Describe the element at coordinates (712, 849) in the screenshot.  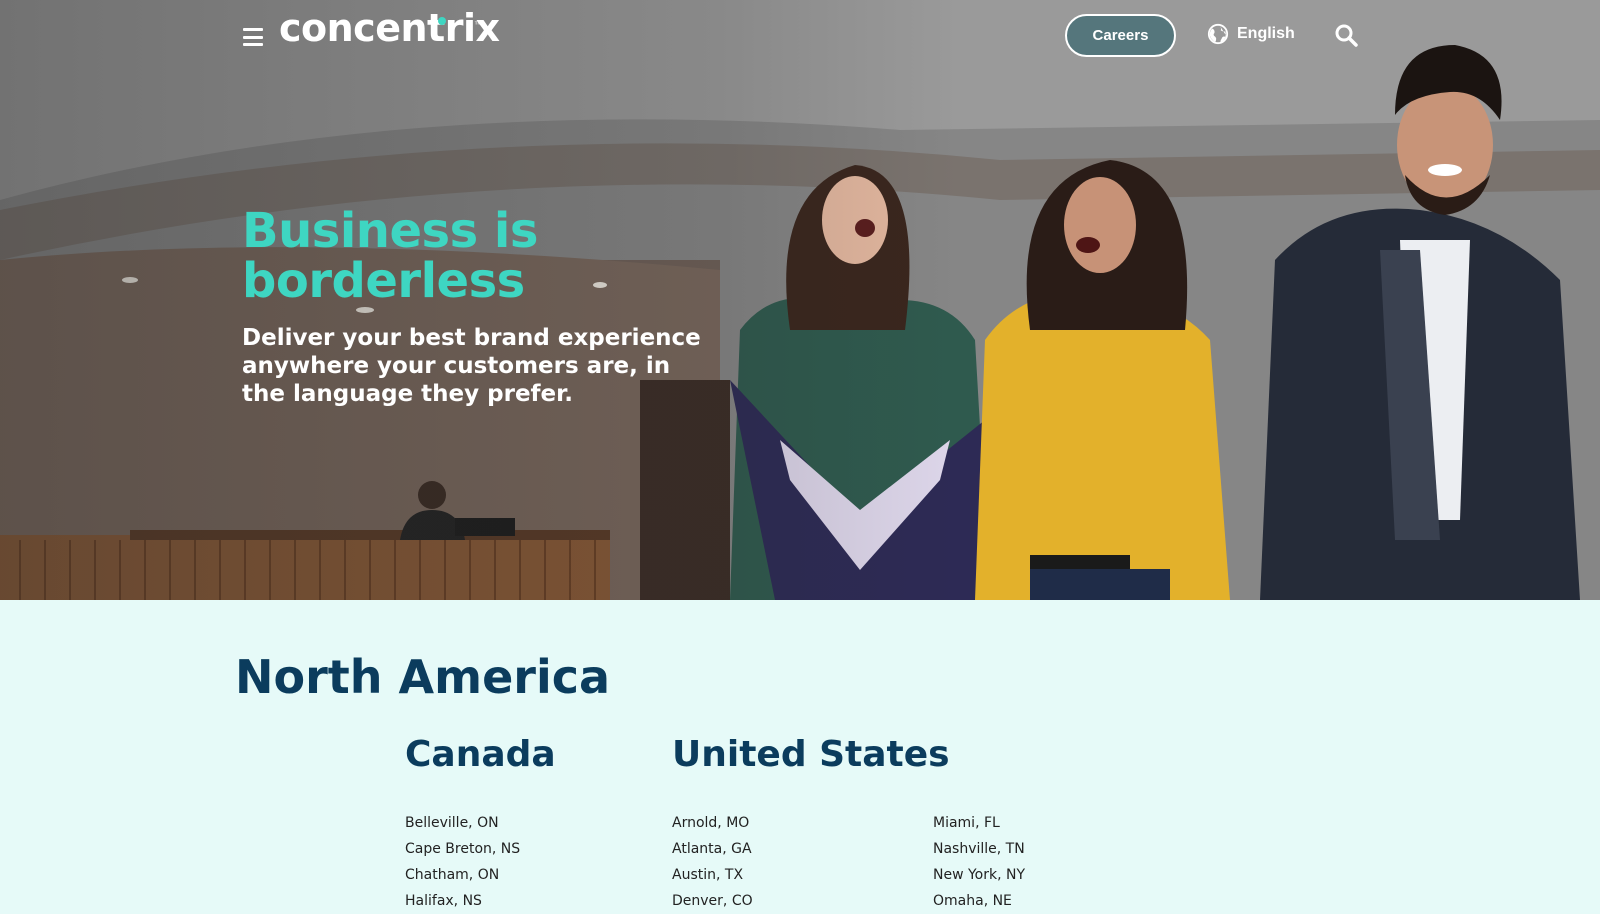
I see `city-link: Atlanta, GA` at that location.